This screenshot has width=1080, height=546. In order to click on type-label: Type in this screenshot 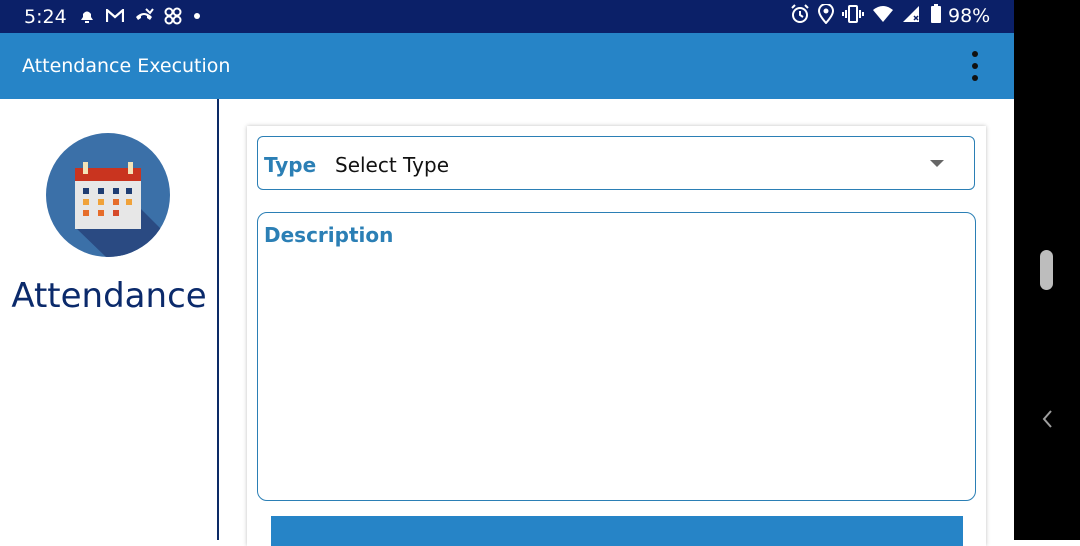, I will do `click(290, 165)`.